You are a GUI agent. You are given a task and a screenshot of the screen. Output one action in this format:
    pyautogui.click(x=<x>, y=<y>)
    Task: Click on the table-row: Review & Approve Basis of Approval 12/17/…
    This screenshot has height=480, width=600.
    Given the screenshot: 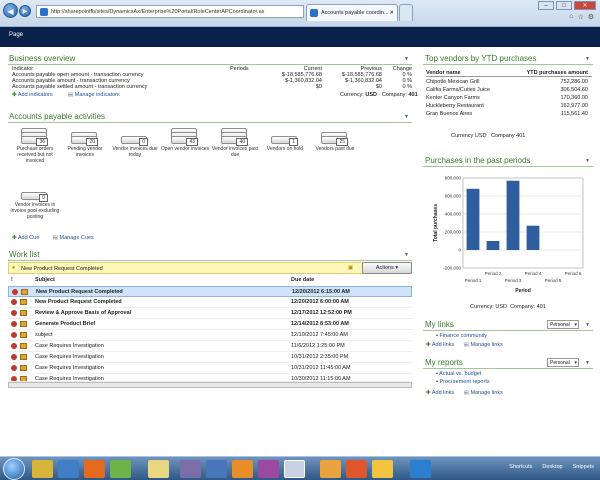 What is the action you would take?
    pyautogui.click(x=210, y=313)
    